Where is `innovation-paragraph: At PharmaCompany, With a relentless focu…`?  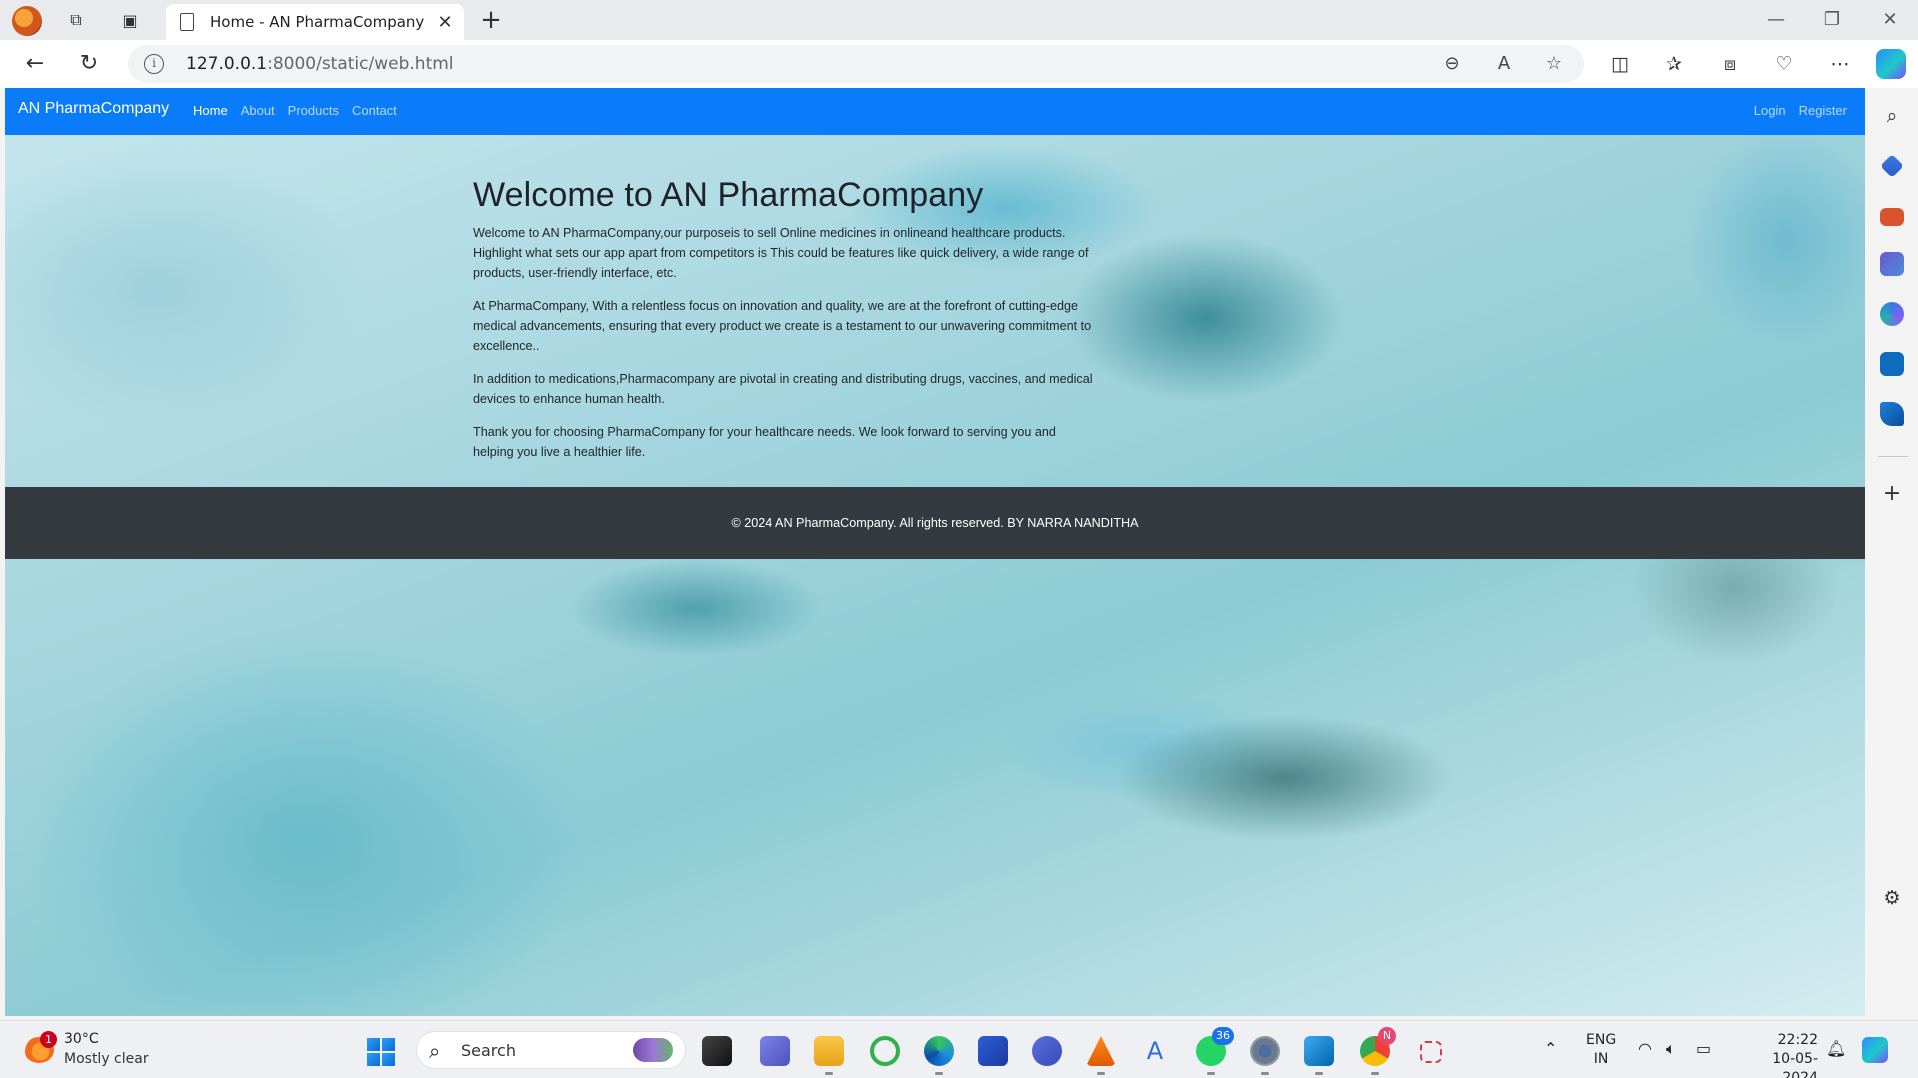
innovation-paragraph: At PharmaCompany, With a relentless focu… is located at coordinates (782, 326).